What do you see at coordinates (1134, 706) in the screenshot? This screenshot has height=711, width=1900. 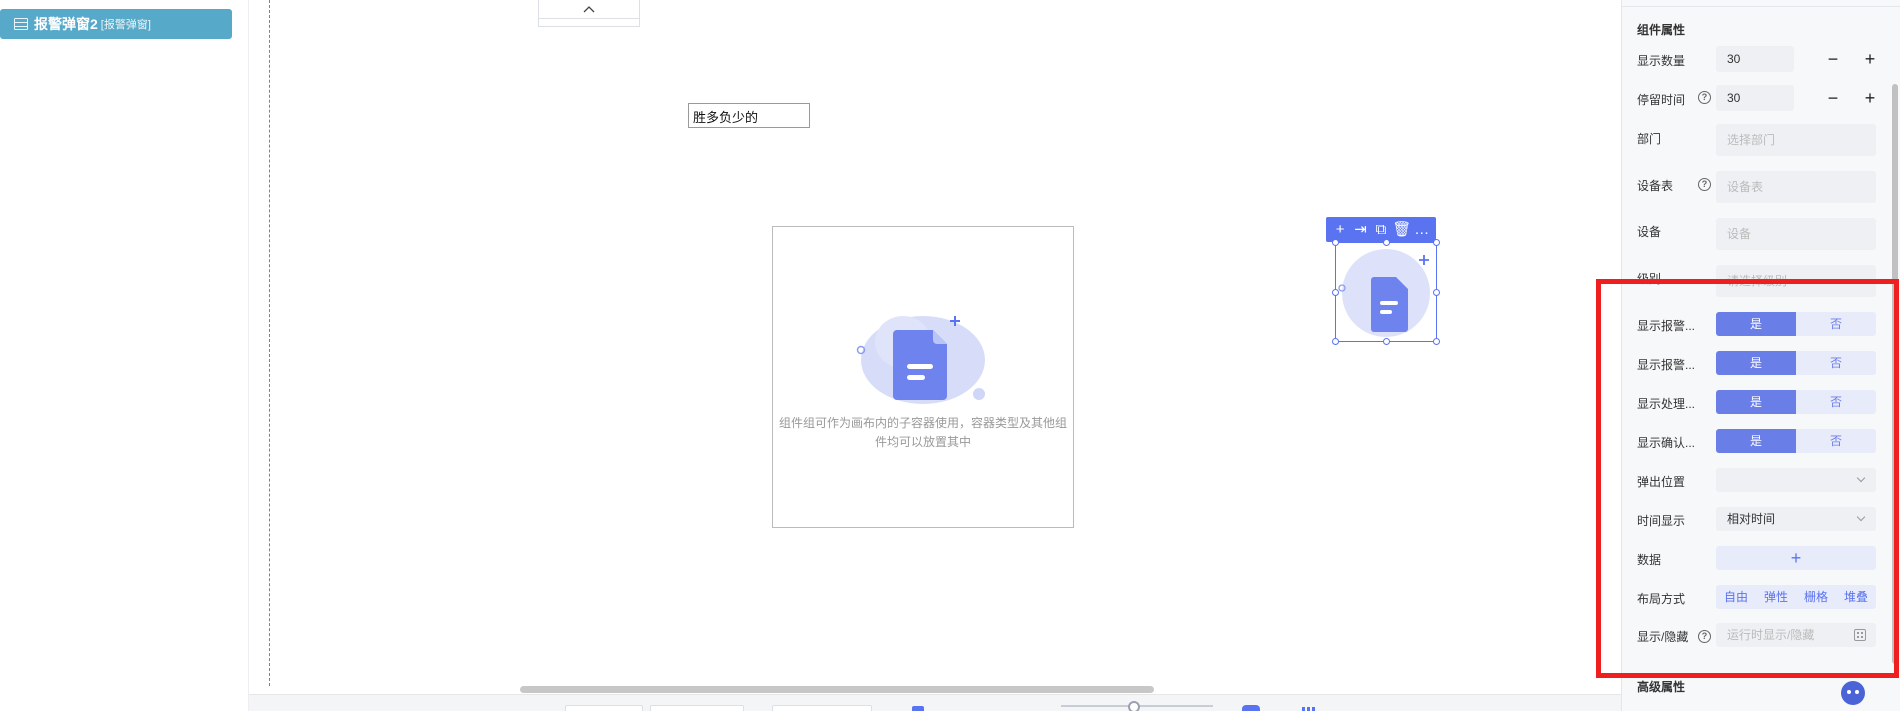 I see `zoom-slider-thumb` at bounding box center [1134, 706].